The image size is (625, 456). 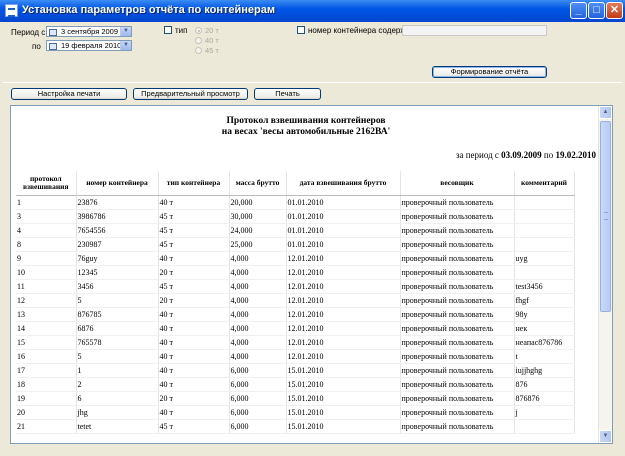 What do you see at coordinates (258, 216) in the screenshot?
I see `table-cell: 30,000` at bounding box center [258, 216].